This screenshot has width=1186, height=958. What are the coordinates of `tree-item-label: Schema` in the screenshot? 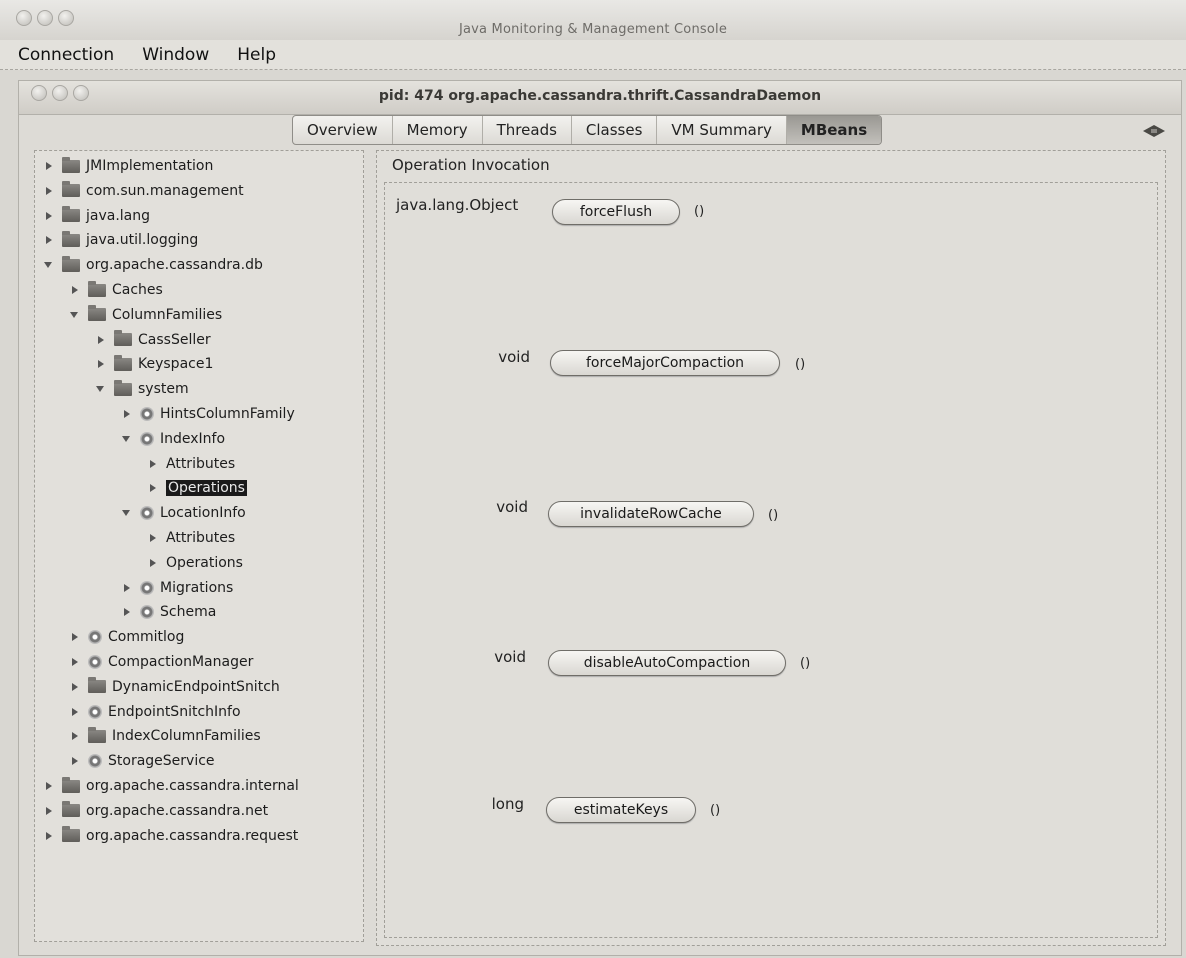 It's located at (188, 612).